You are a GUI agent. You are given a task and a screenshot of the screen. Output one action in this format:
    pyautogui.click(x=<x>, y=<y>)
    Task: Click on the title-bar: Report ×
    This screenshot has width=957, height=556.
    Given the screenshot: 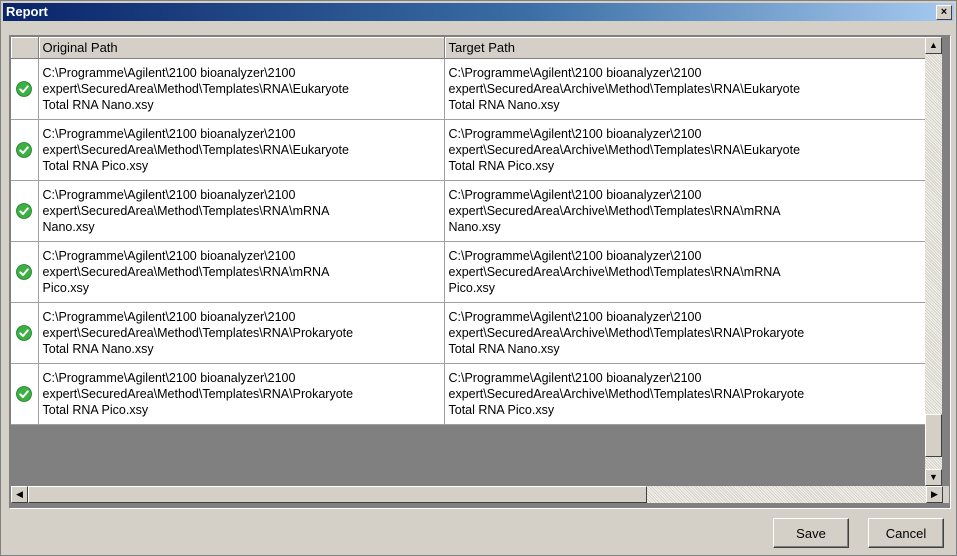 What is the action you would take?
    pyautogui.click(x=478, y=12)
    